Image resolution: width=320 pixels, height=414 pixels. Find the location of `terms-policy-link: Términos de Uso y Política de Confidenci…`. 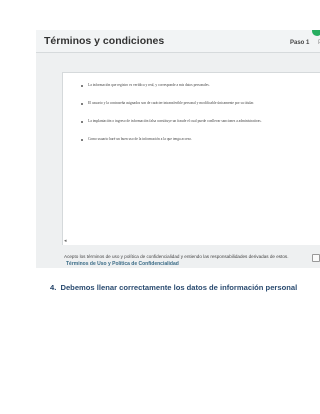

terms-policy-link: Términos de Uso y Política de Confidenci… is located at coordinates (122, 264).